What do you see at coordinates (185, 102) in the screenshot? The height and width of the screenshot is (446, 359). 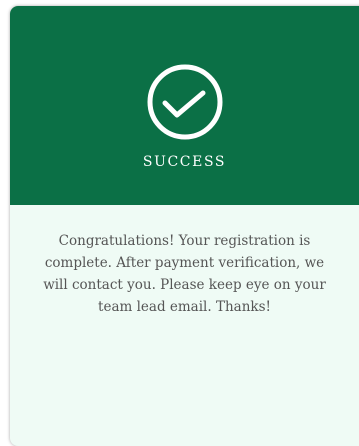 I see `check-circle-icon` at bounding box center [185, 102].